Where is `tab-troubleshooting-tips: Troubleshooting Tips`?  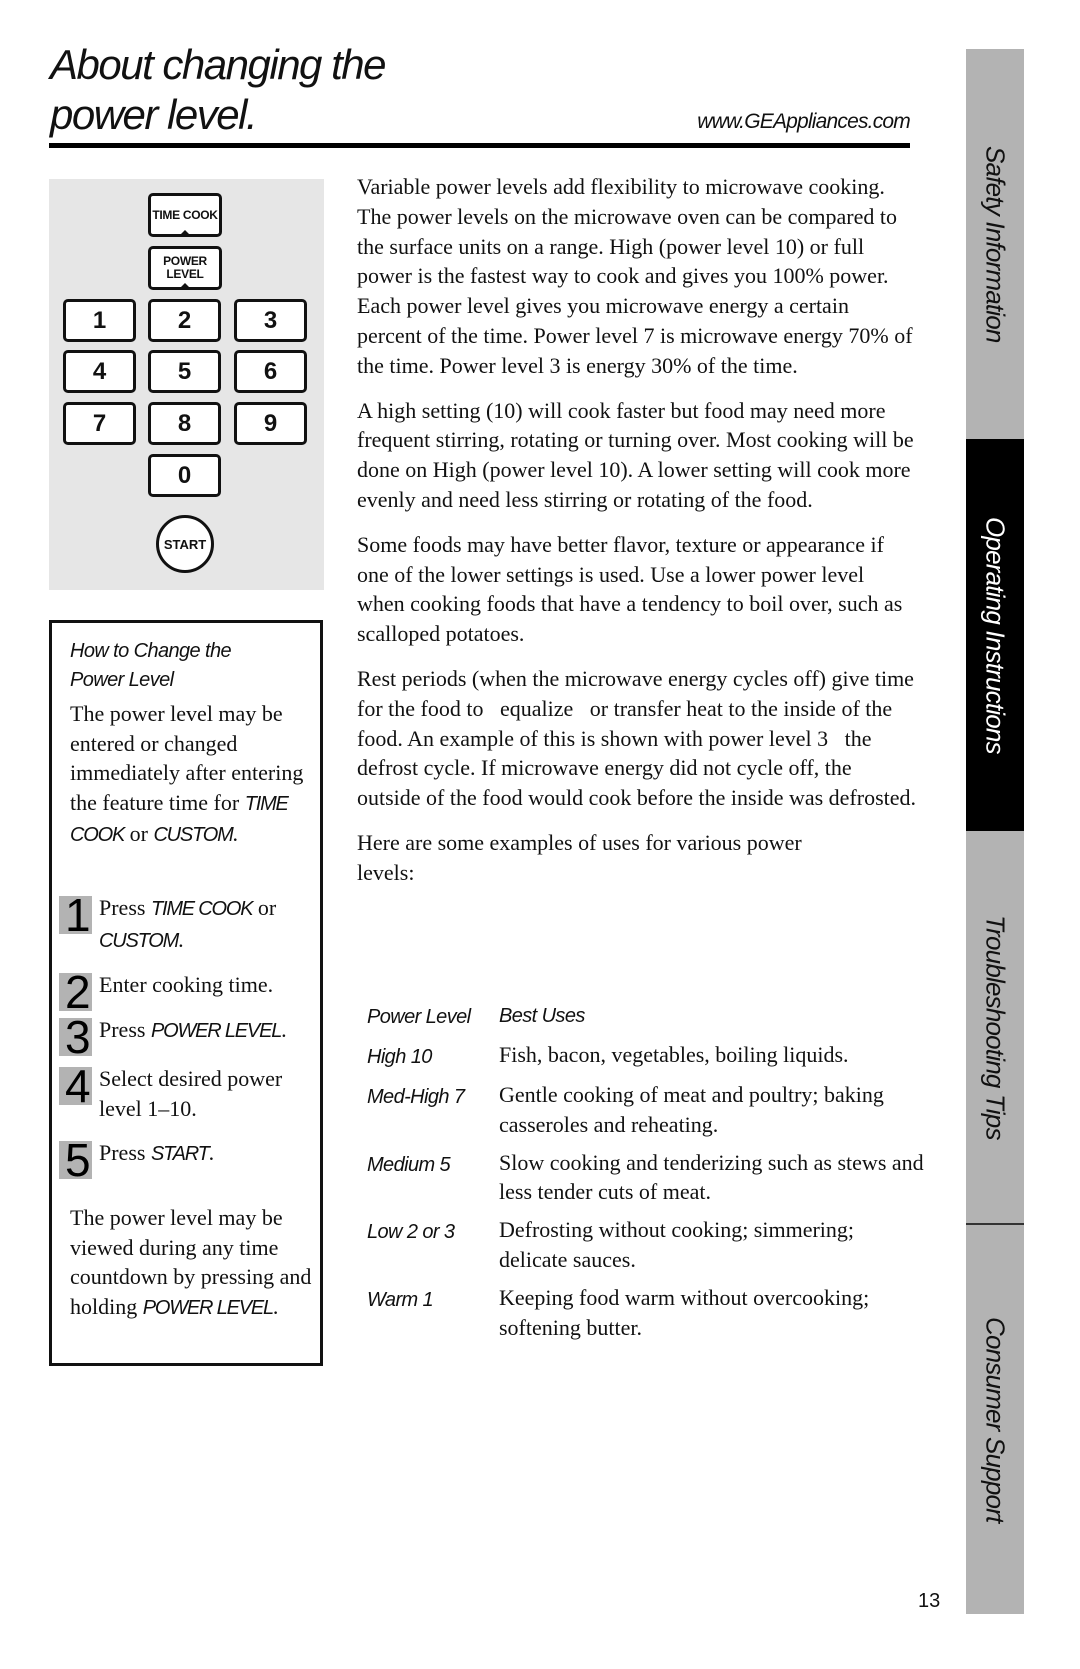
tab-troubleshooting-tips: Troubleshooting Tips is located at coordinates (995, 1027).